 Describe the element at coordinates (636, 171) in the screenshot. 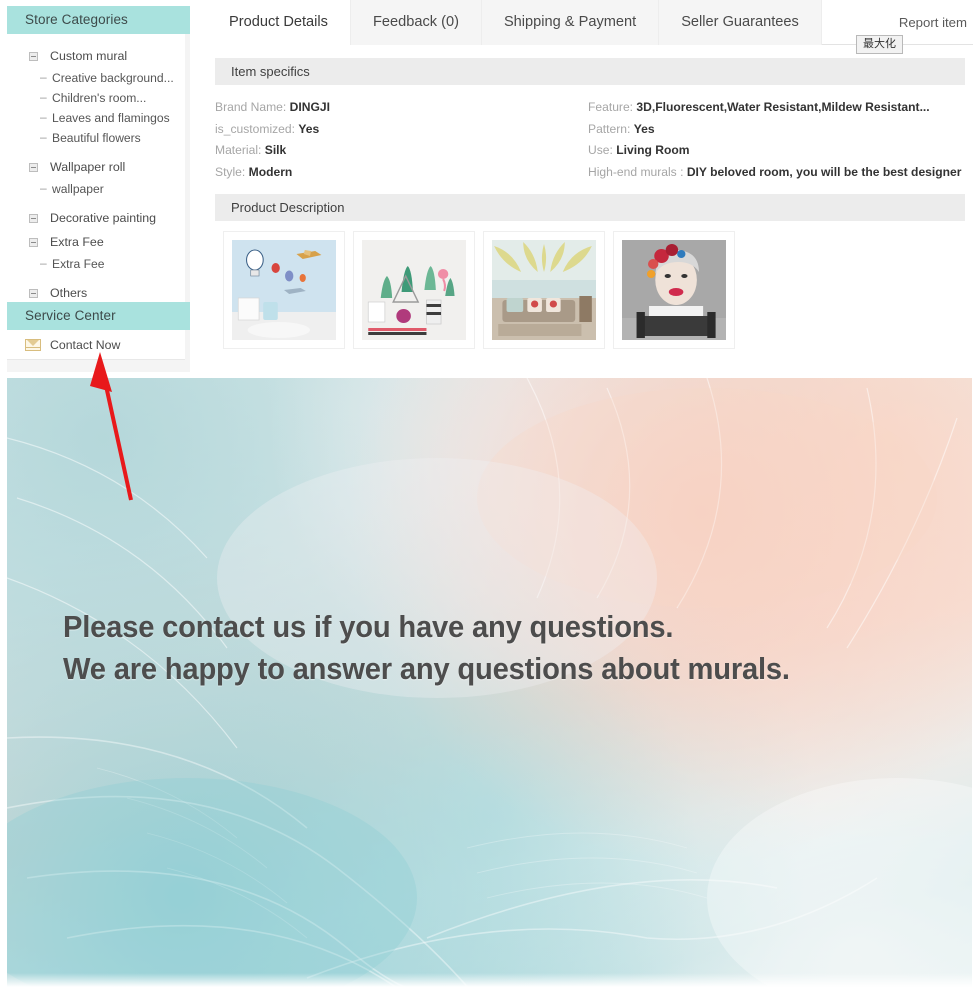

I see `spec-label: High-end murals :` at that location.